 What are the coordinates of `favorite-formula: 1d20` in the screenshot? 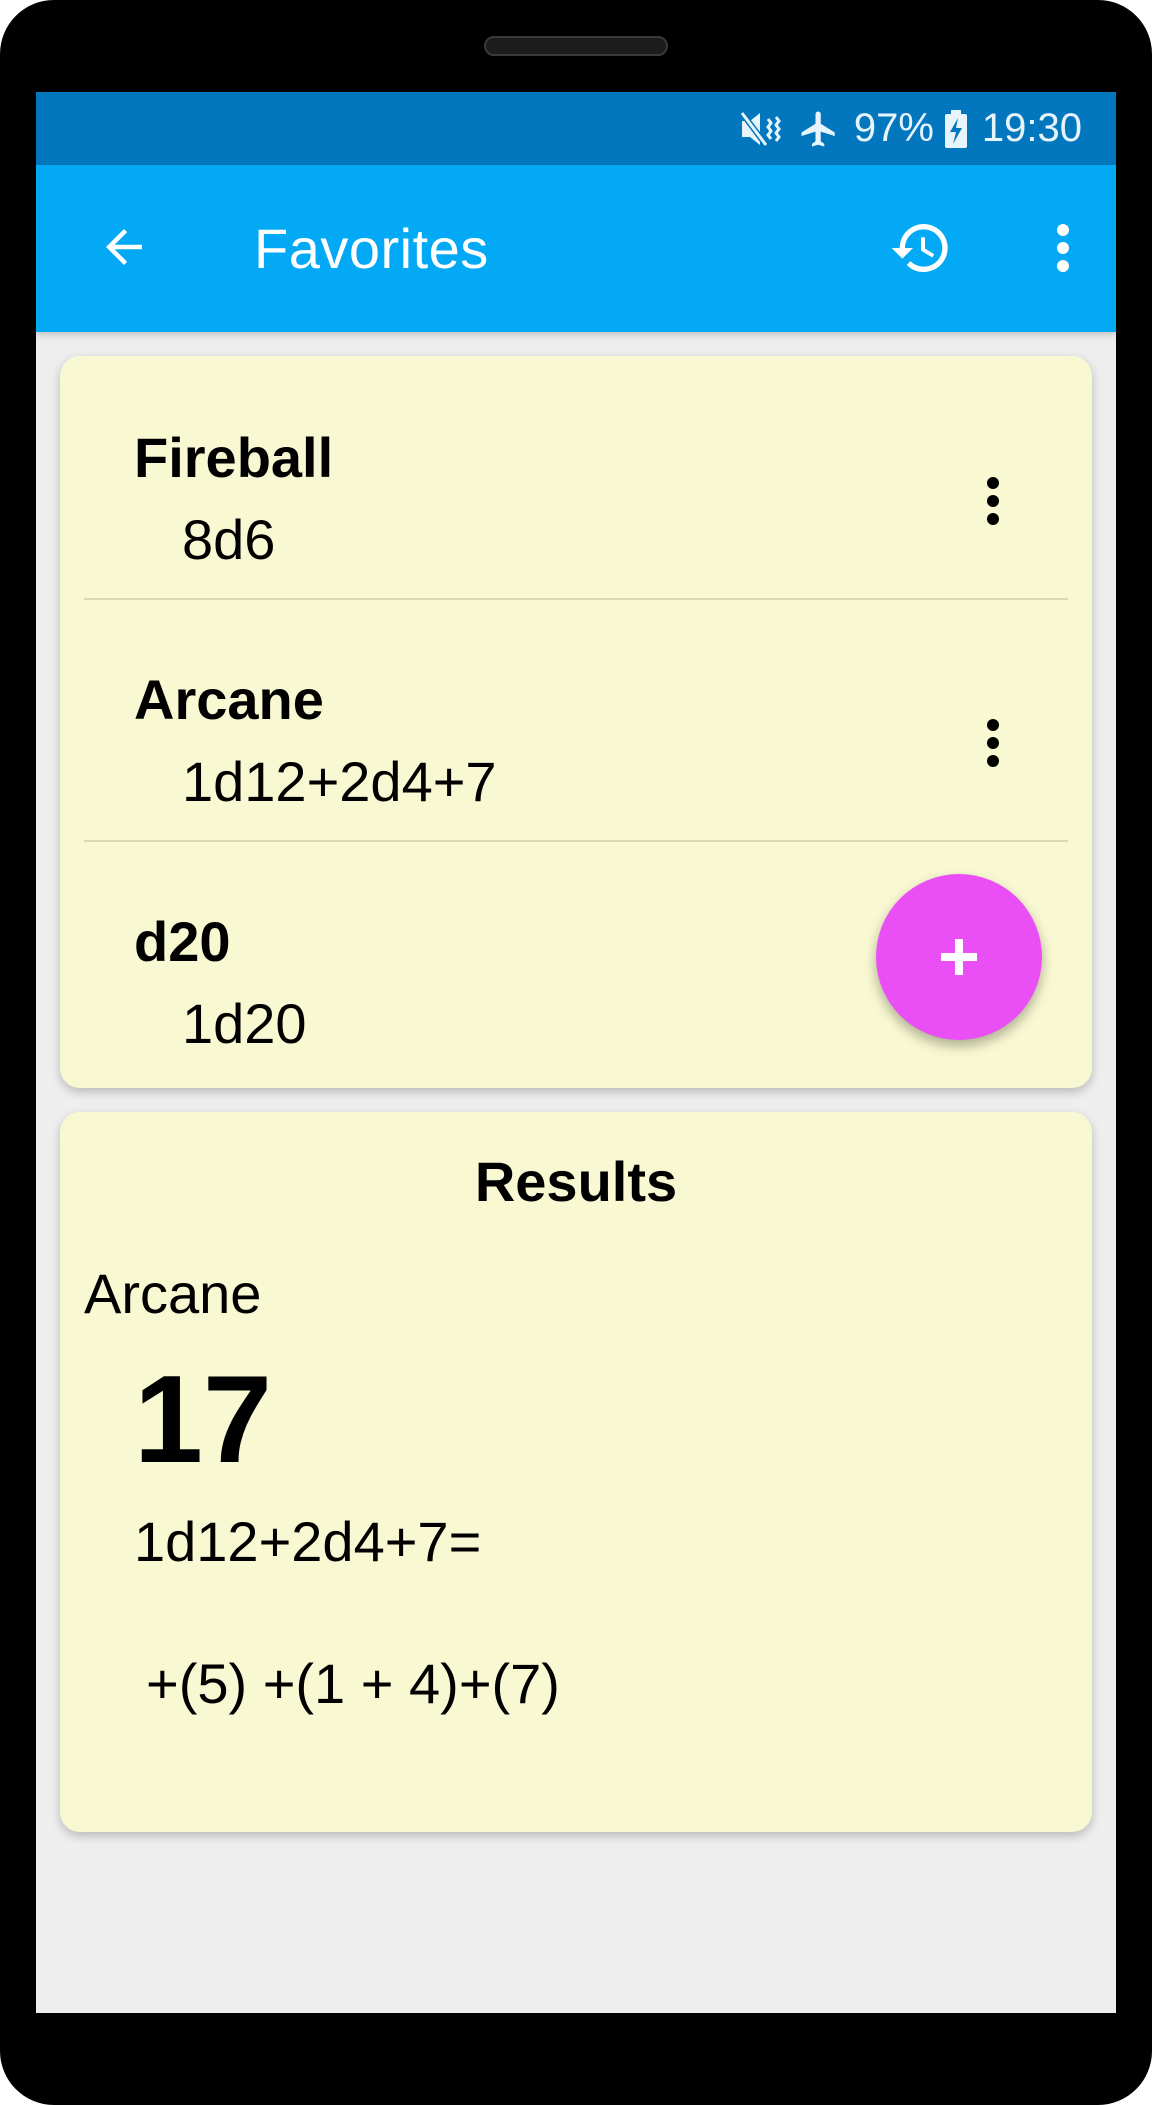 It's located at (244, 1023).